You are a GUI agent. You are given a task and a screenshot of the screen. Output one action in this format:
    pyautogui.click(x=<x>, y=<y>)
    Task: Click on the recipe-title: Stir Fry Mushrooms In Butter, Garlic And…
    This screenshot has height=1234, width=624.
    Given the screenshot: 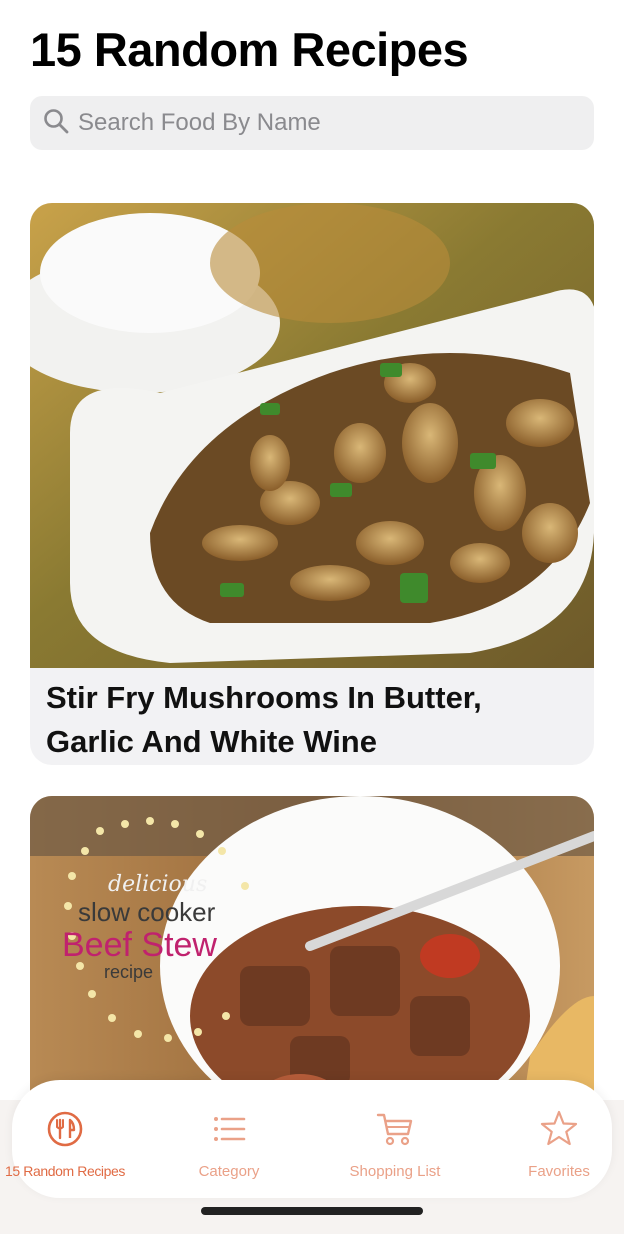 What is the action you would take?
    pyautogui.click(x=264, y=719)
    